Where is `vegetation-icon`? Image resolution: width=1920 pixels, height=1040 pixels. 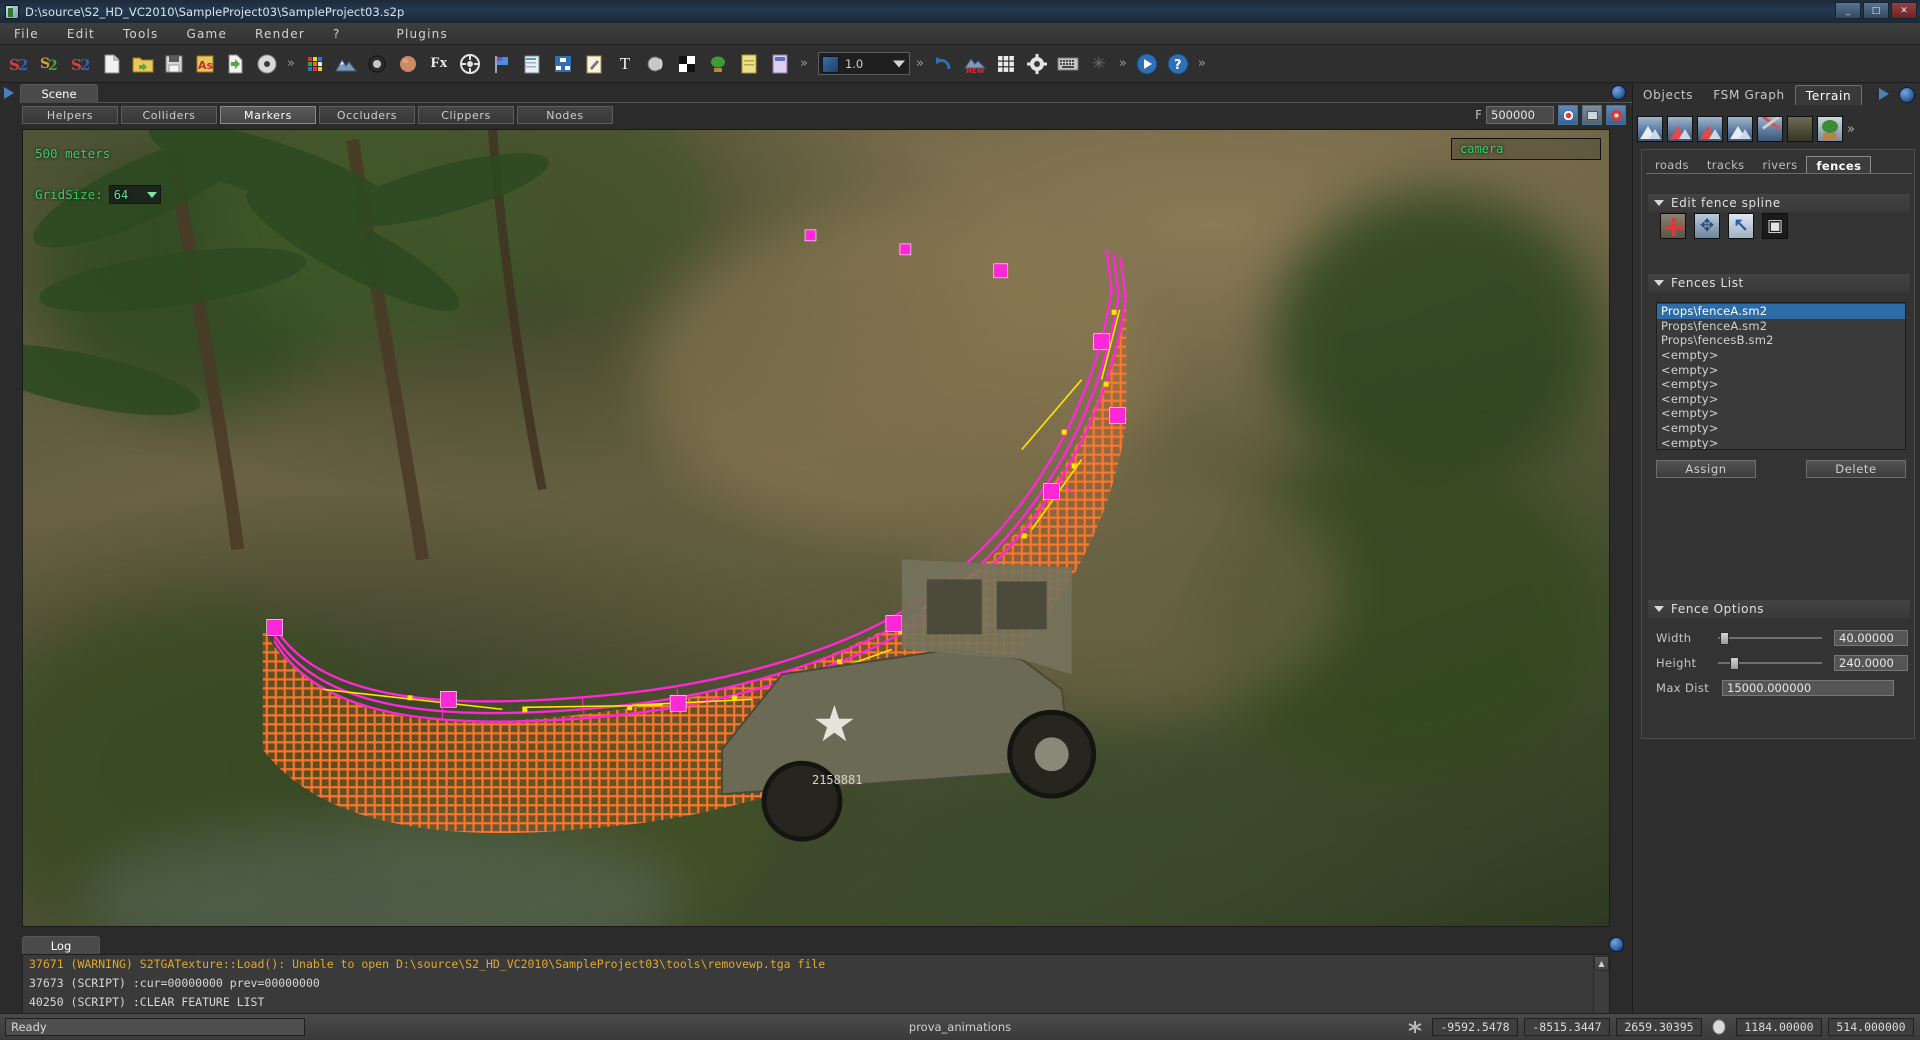 vegetation-icon is located at coordinates (1830, 129).